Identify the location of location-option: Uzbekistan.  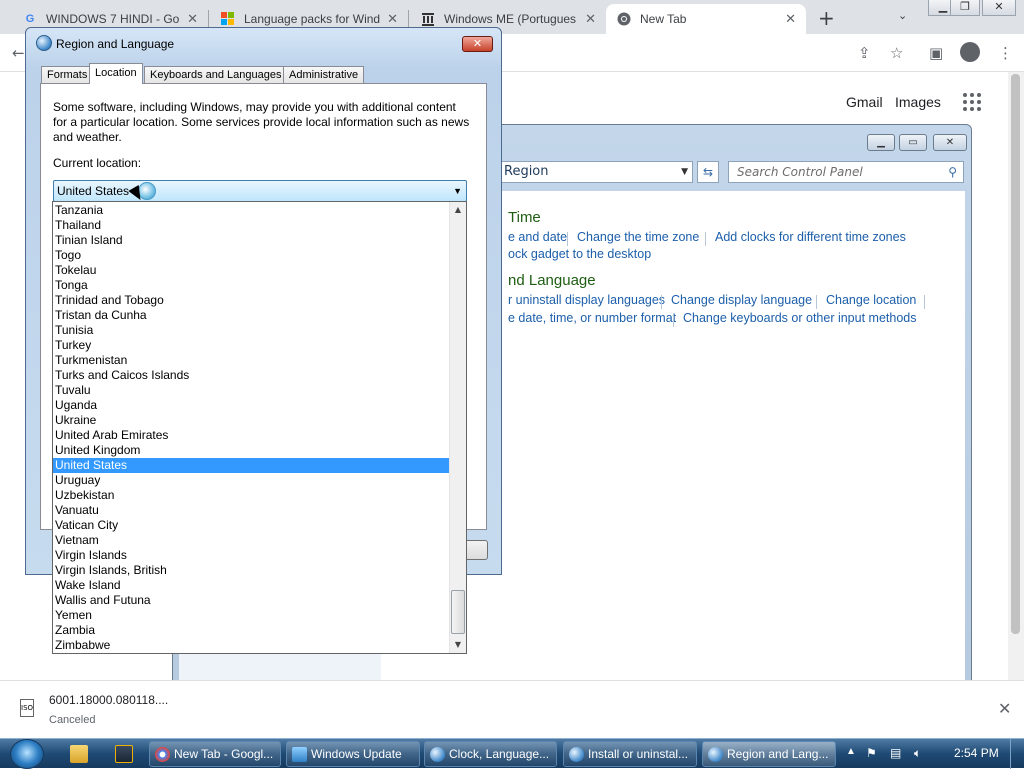
(251, 495).